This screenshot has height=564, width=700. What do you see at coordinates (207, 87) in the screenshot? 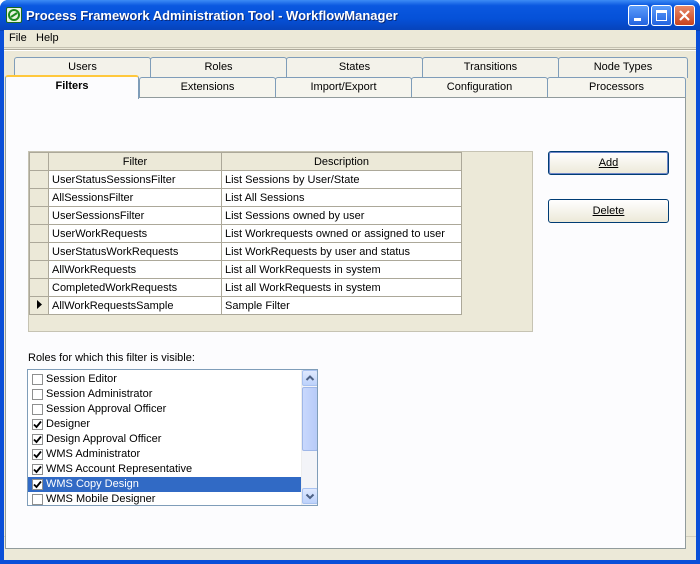
I see `tab-extensions: Extensions` at bounding box center [207, 87].